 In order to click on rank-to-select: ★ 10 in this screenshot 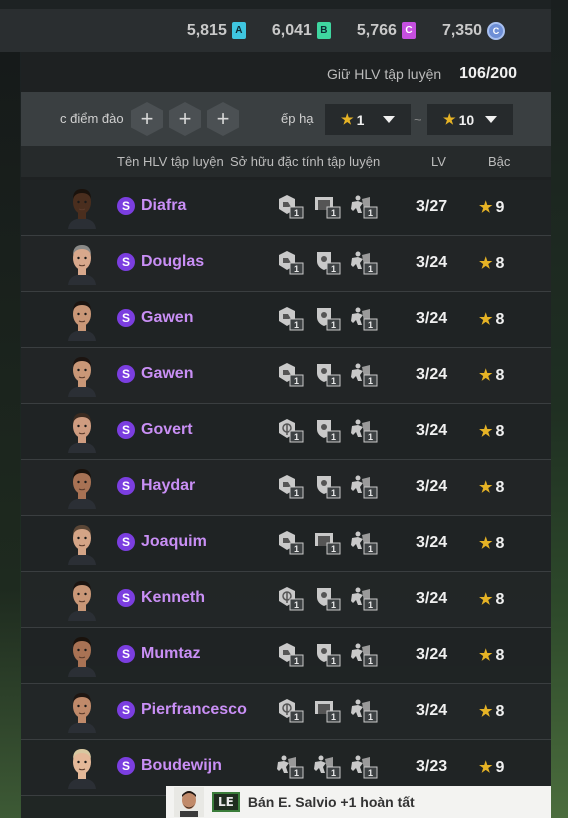, I will do `click(470, 119)`.